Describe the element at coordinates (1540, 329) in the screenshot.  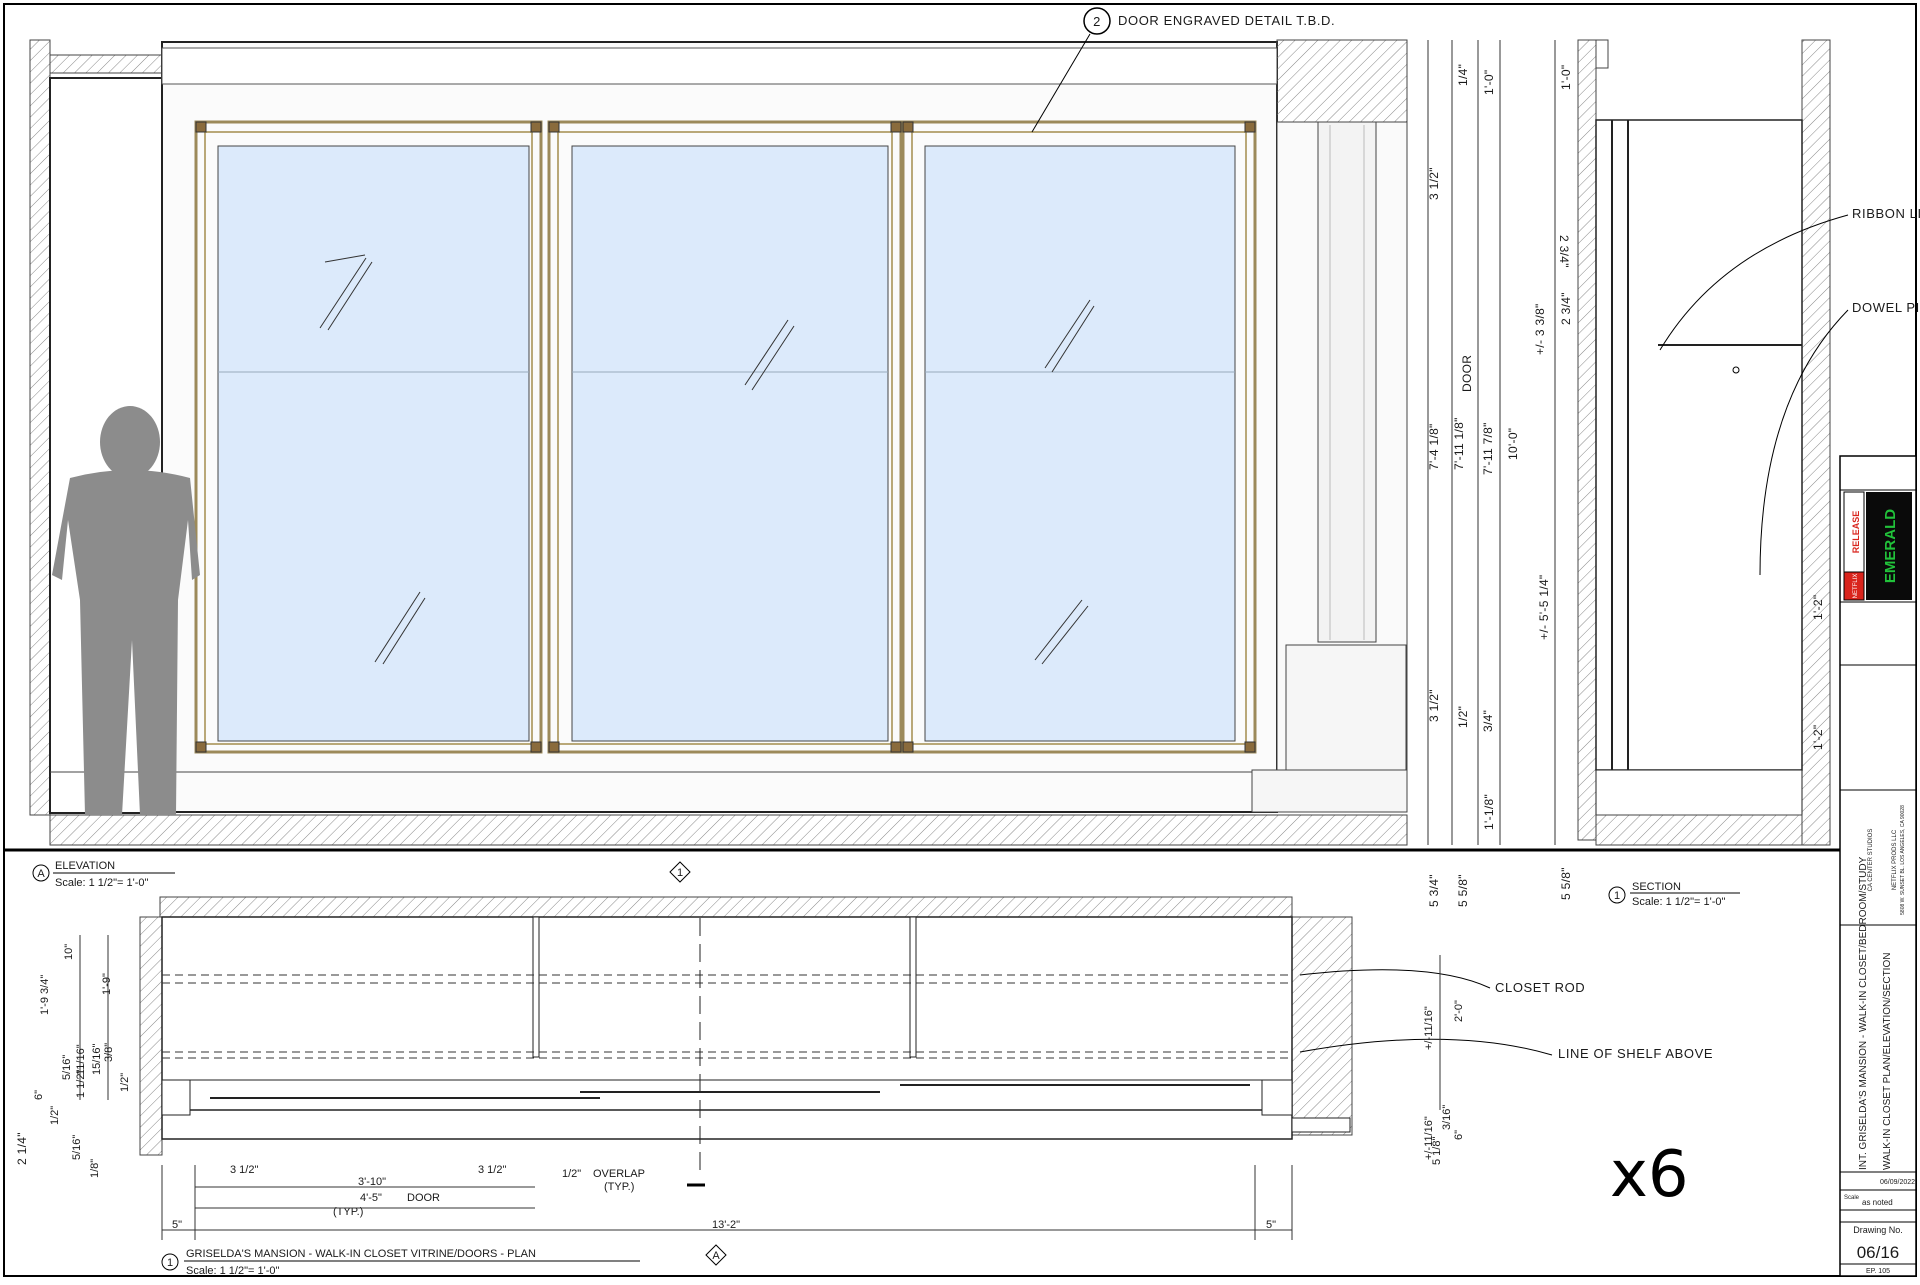
I see `section-dim-3-38: +/- 3 3/8"` at that location.